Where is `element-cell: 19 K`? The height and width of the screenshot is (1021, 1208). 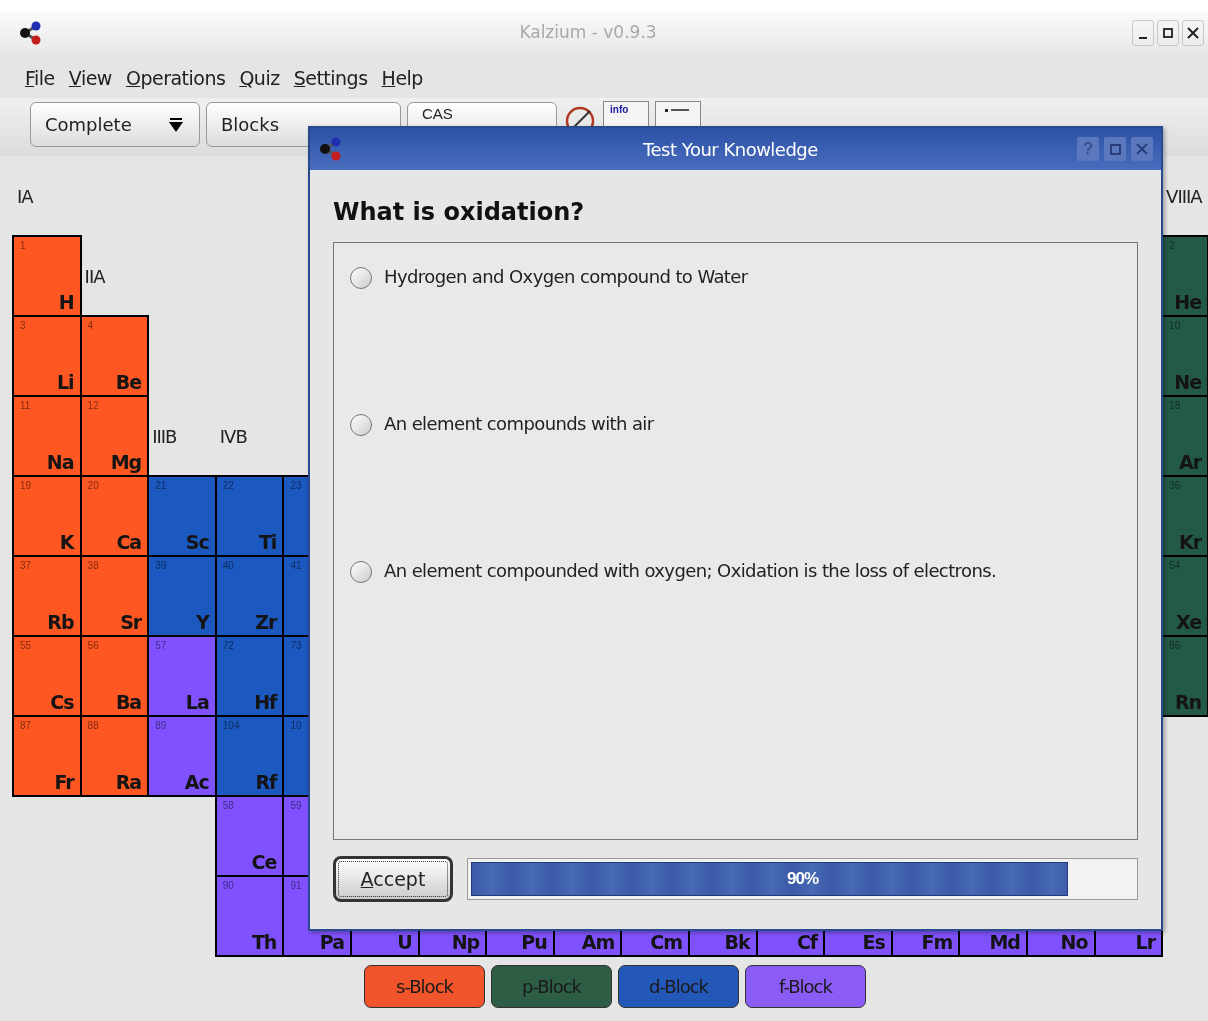 element-cell: 19 K is located at coordinates (47, 516).